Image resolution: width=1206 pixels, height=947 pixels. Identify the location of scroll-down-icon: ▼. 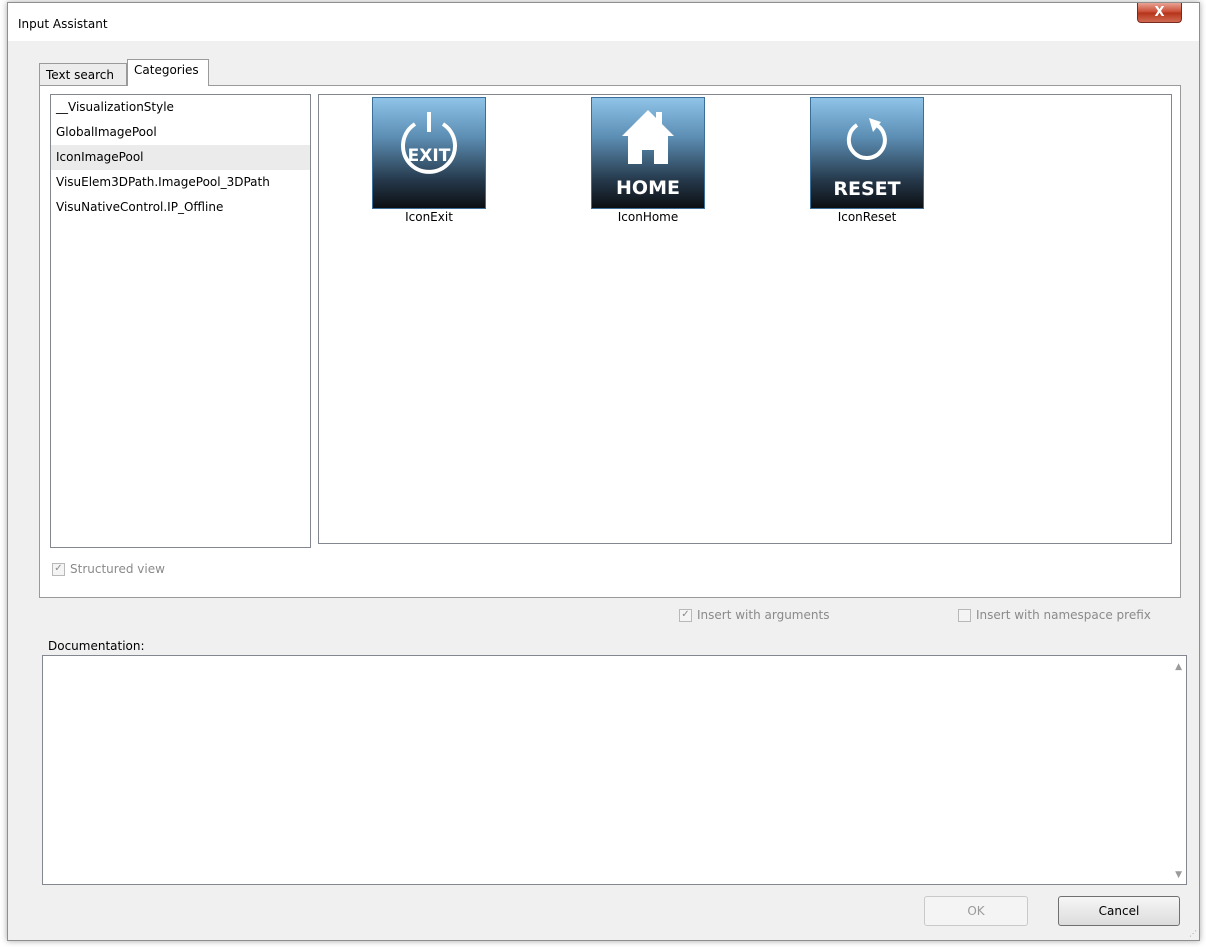
(1178, 875).